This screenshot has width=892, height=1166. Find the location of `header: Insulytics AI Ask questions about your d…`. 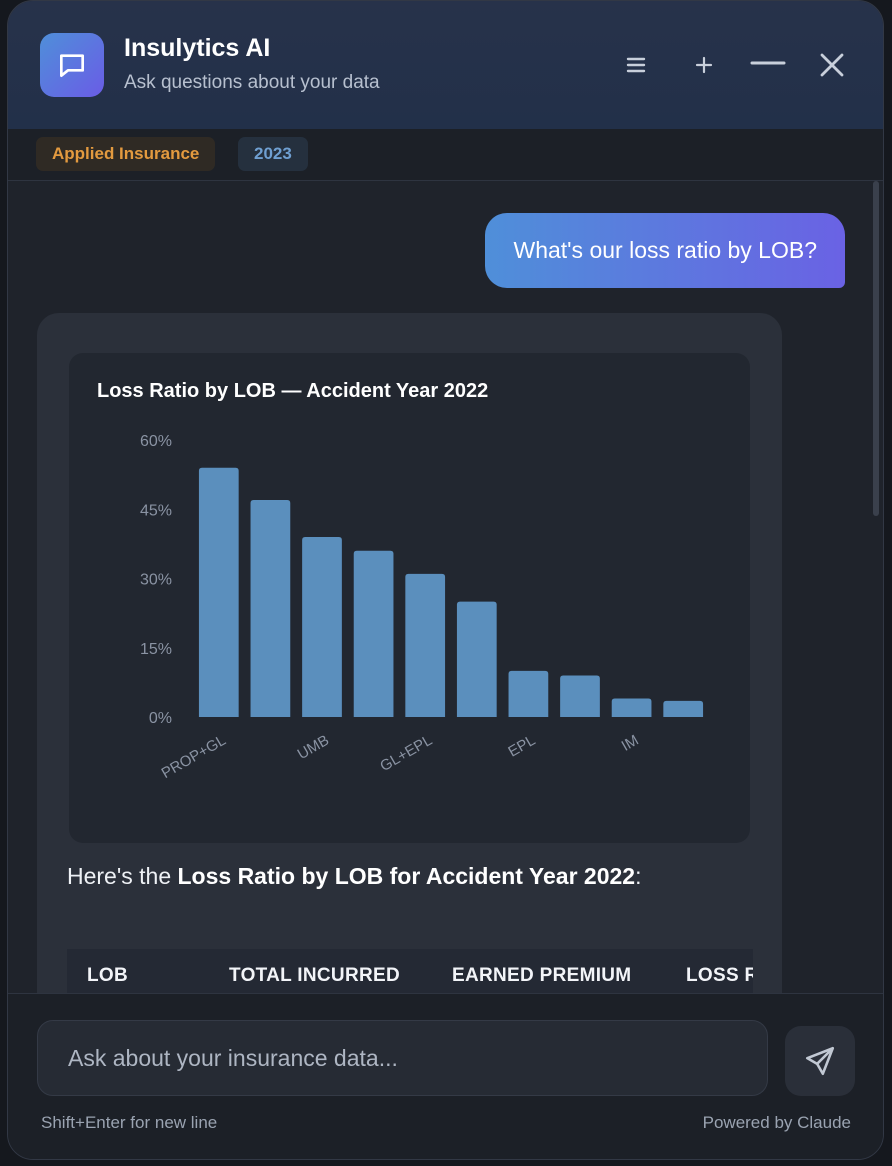

header: Insulytics AI Ask questions about your d… is located at coordinates (445, 65).